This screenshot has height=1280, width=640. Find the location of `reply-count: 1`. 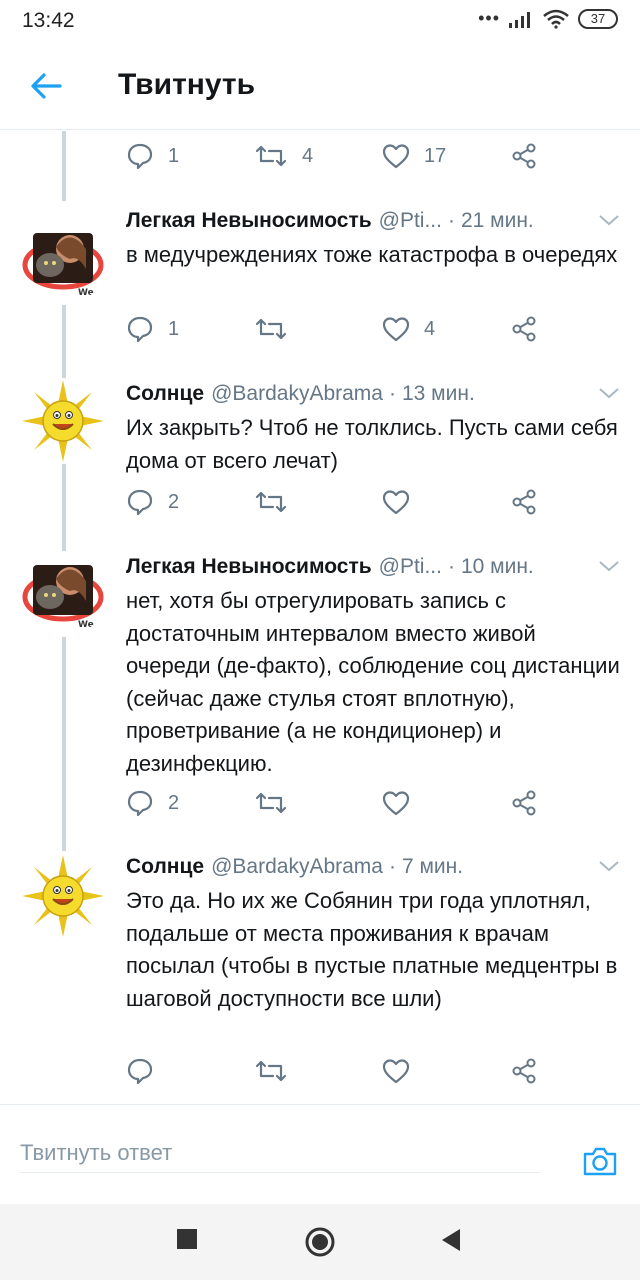

reply-count: 1 is located at coordinates (174, 155).